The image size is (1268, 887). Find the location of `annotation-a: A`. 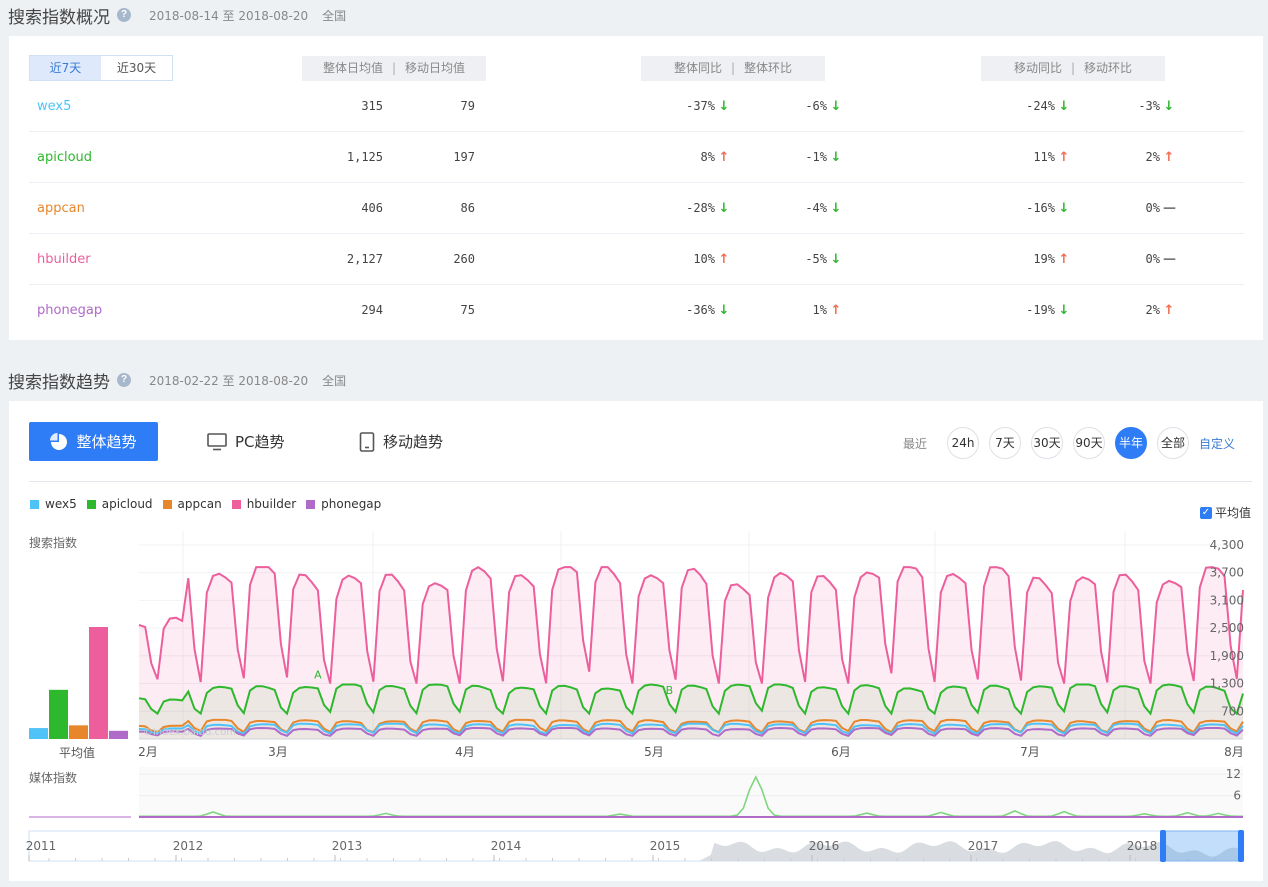

annotation-a: A is located at coordinates (318, 674).